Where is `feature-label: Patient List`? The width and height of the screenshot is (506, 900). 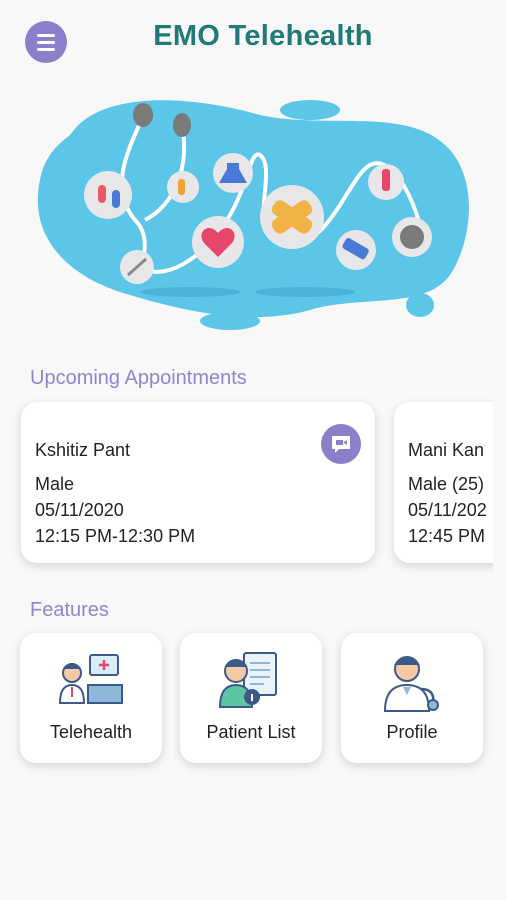 feature-label: Patient List is located at coordinates (251, 732).